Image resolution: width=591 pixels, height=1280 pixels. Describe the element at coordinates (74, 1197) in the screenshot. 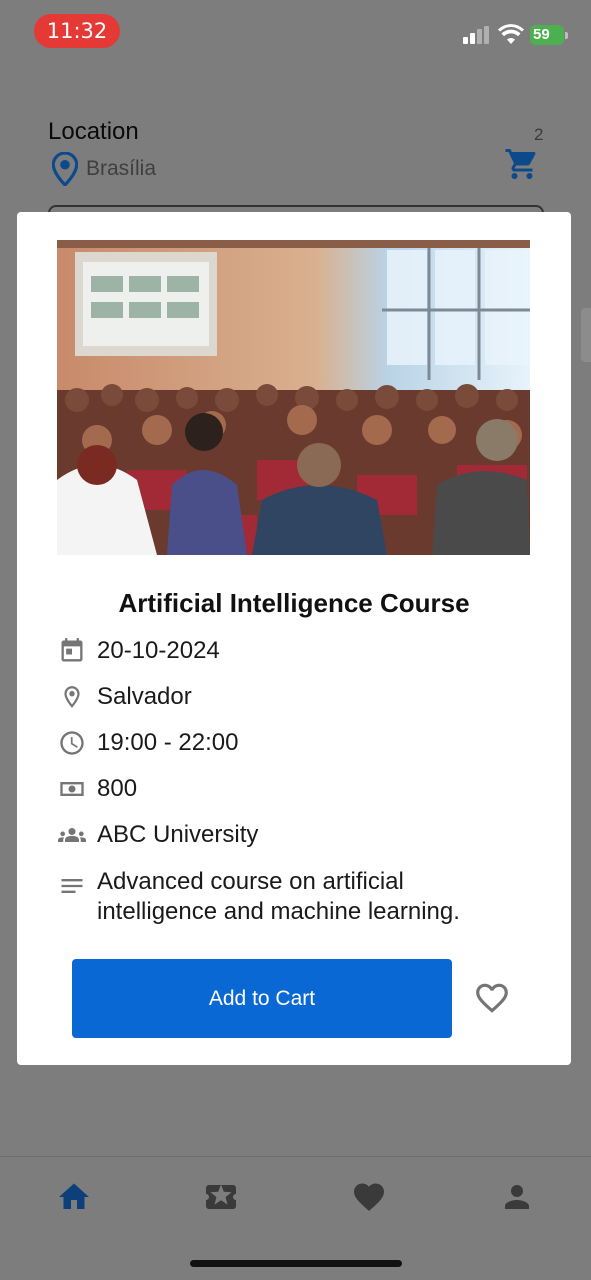

I see `home-icon` at that location.